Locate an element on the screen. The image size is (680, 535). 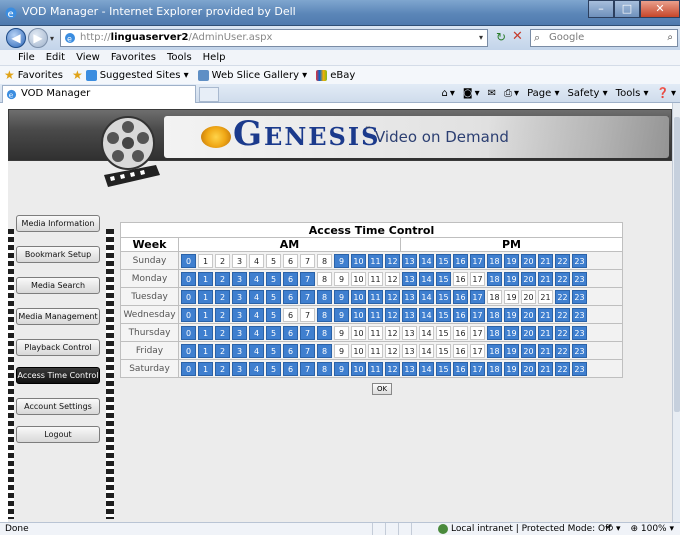
address-bar: e http://linguaserver2/AdminUser.aspx ▾ is located at coordinates (274, 38).